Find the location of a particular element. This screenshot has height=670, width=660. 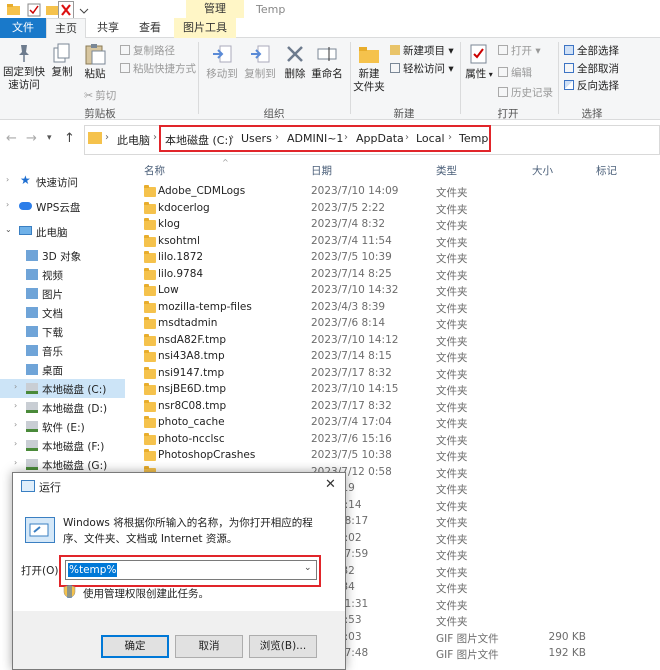

open-input: %temp% is located at coordinates (93, 570).